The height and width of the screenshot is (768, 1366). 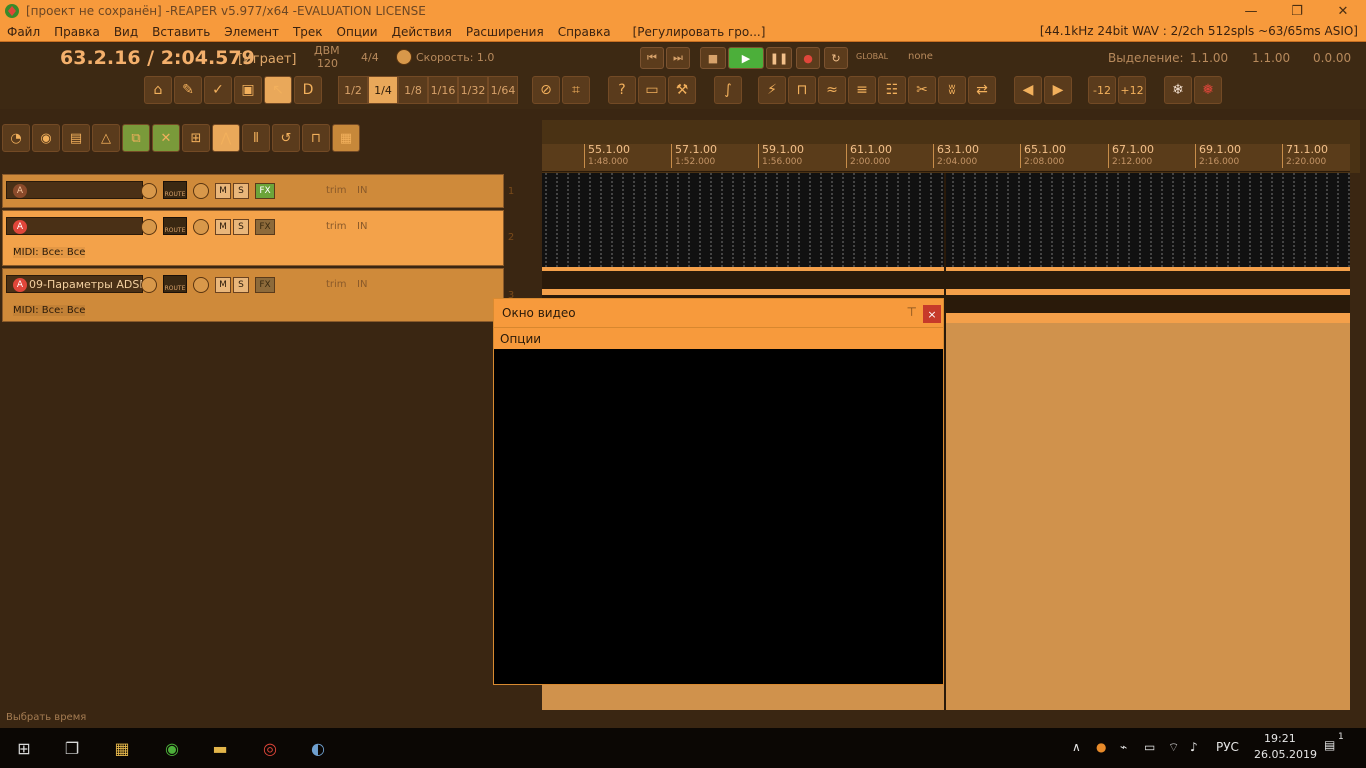 I want to click on grid-1-32: 1/32, so click(x=473, y=90).